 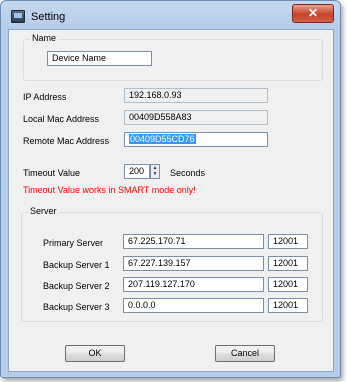 What do you see at coordinates (48, 17) in the screenshot?
I see `window-title: Setting` at bounding box center [48, 17].